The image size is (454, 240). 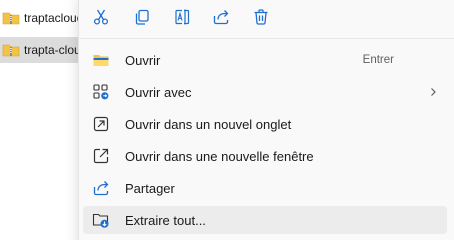 What do you see at coordinates (150, 188) in the screenshot?
I see `menu-item-label: Partager` at bounding box center [150, 188].